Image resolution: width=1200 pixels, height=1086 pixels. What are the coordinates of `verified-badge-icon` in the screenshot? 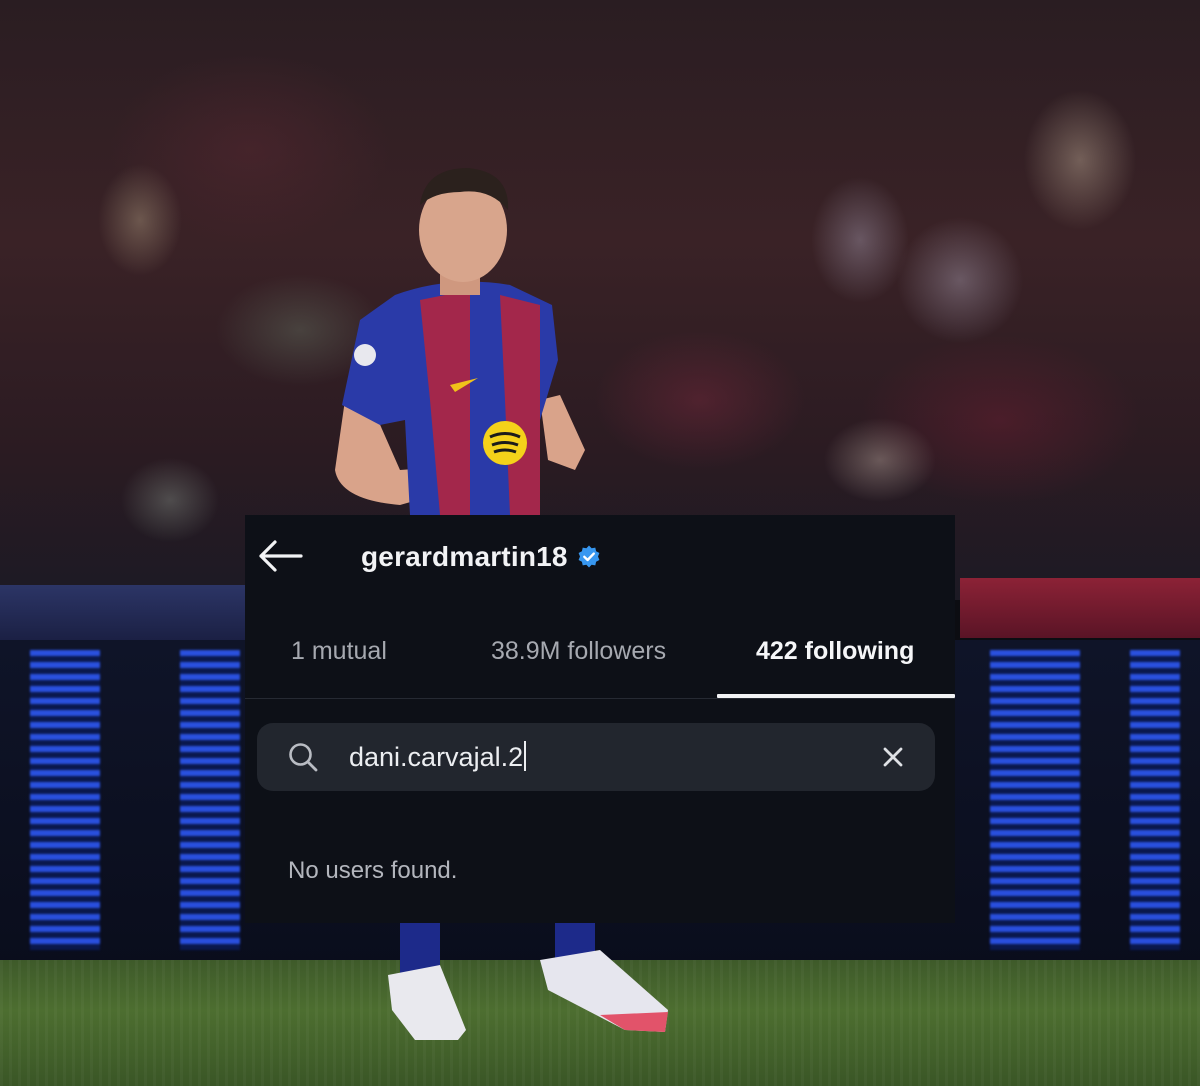 It's located at (589, 557).